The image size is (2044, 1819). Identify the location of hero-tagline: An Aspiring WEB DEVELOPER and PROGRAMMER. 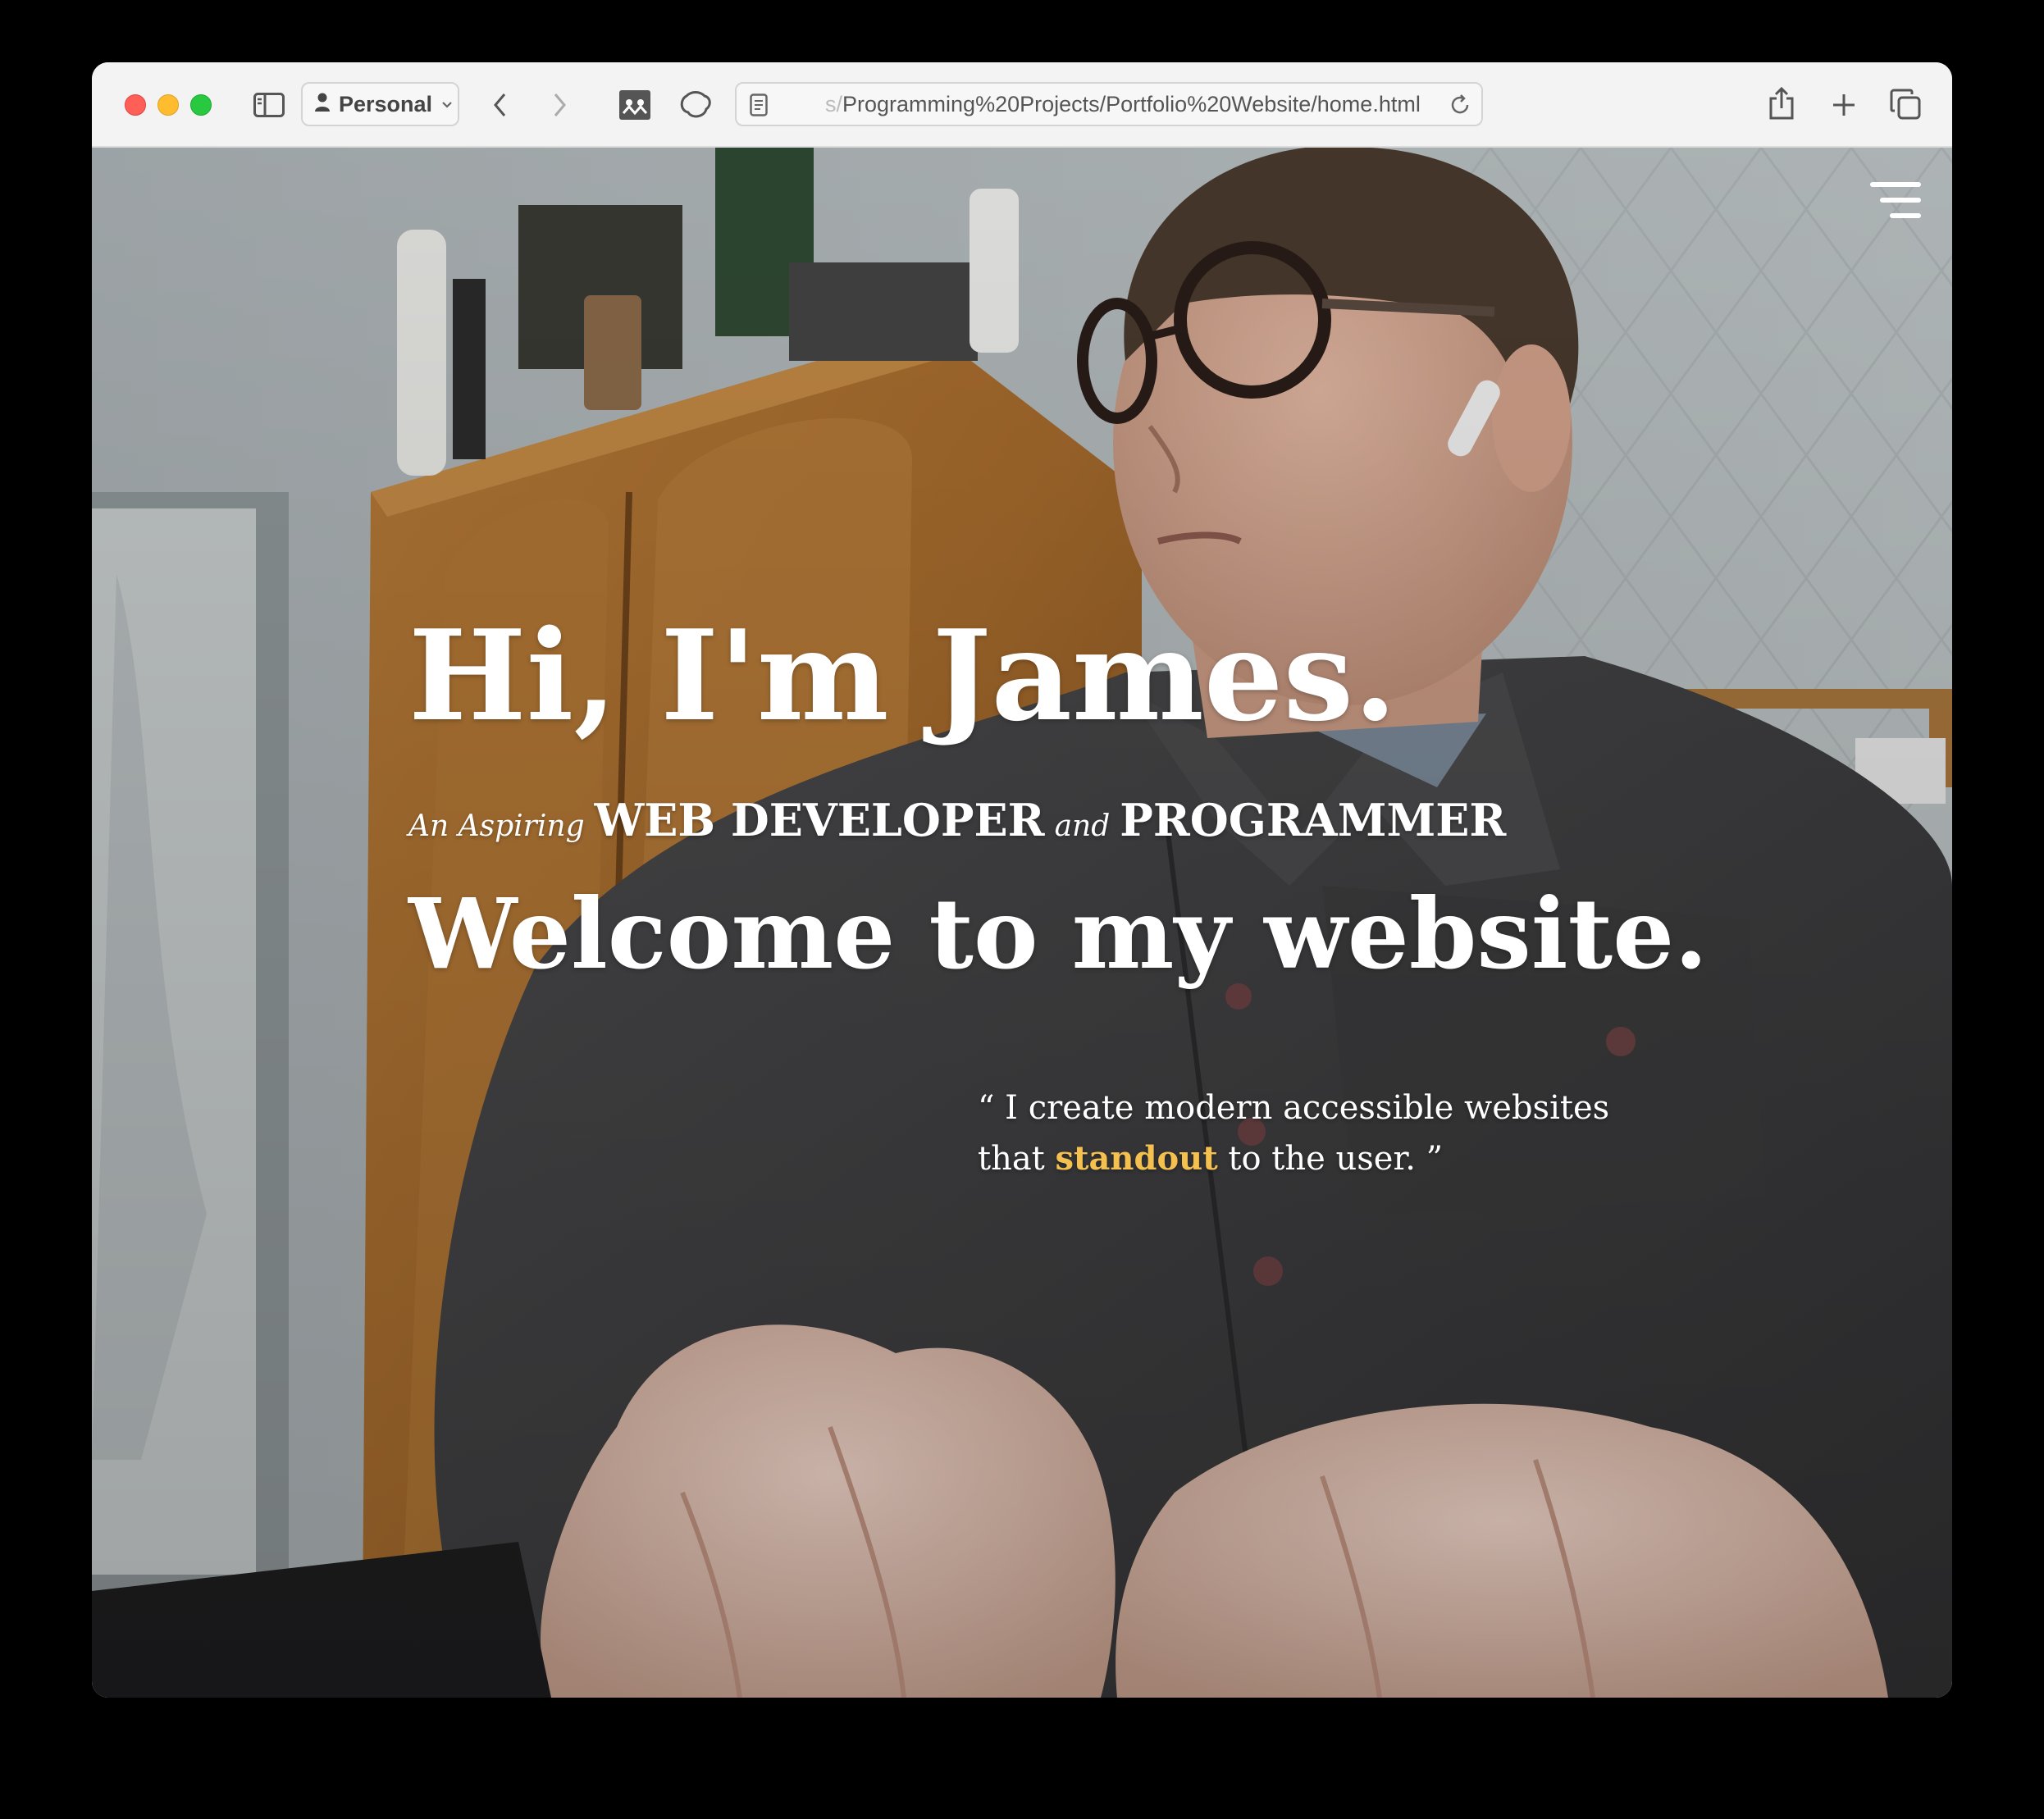
(962, 820).